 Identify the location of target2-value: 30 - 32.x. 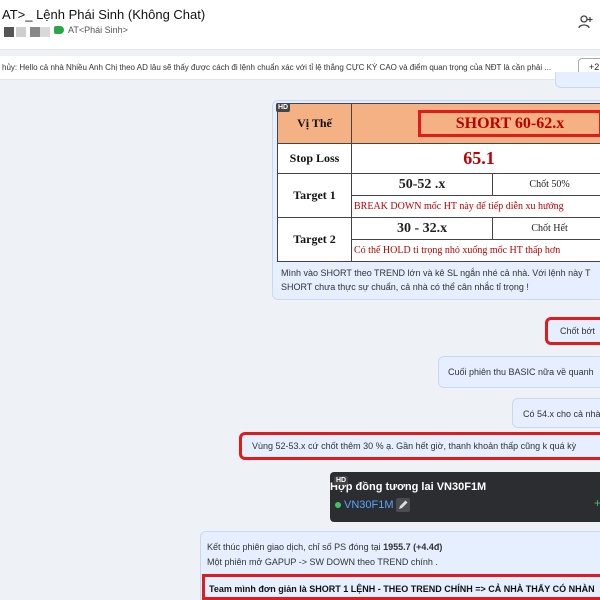
(422, 228).